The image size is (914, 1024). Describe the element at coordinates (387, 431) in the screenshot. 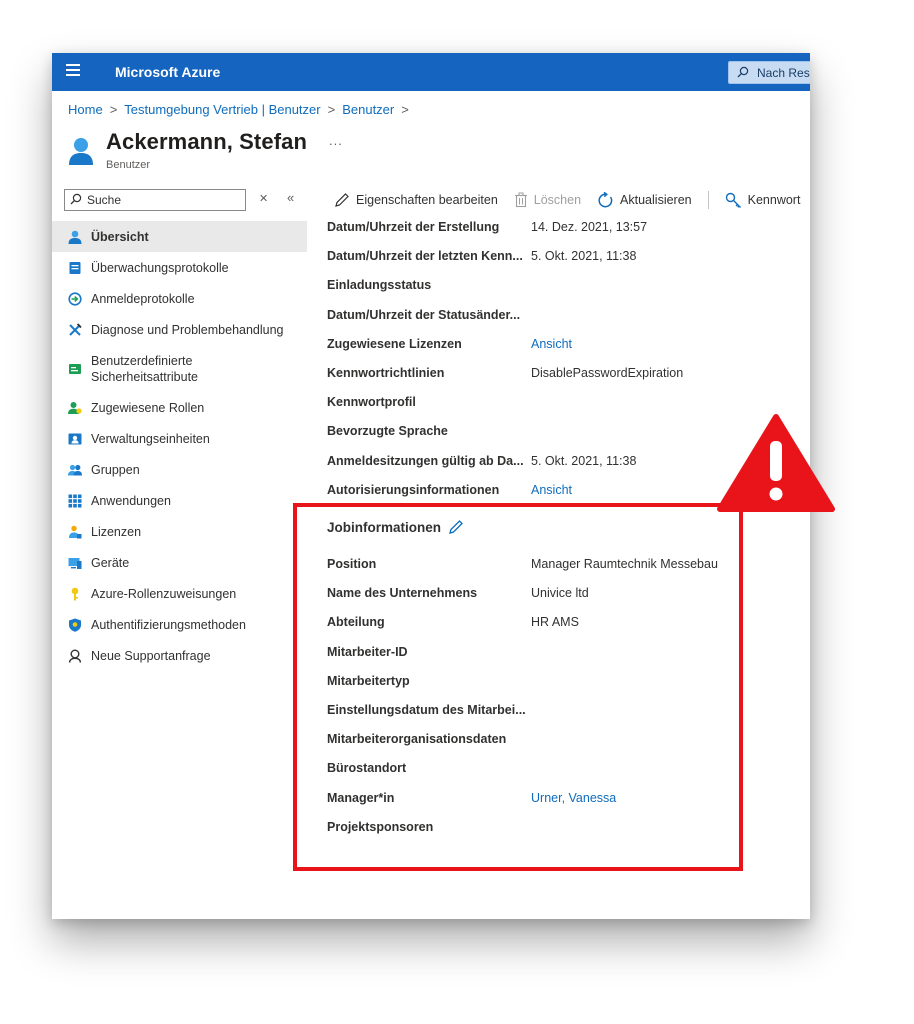

I see `property-label: Bevorzugte Sprache` at that location.